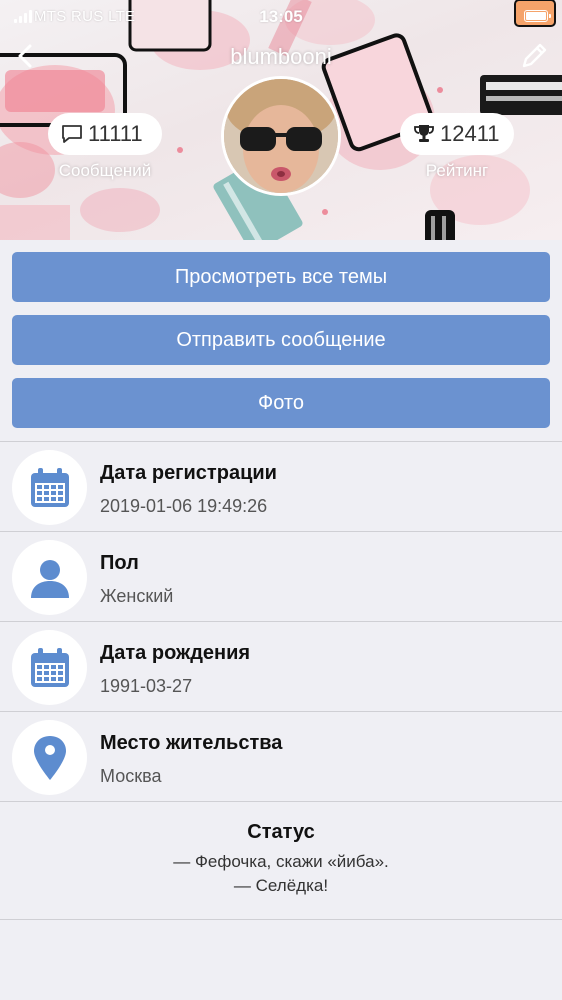 This screenshot has height=1000, width=562. I want to click on username-title: blumbooni, so click(281, 56).